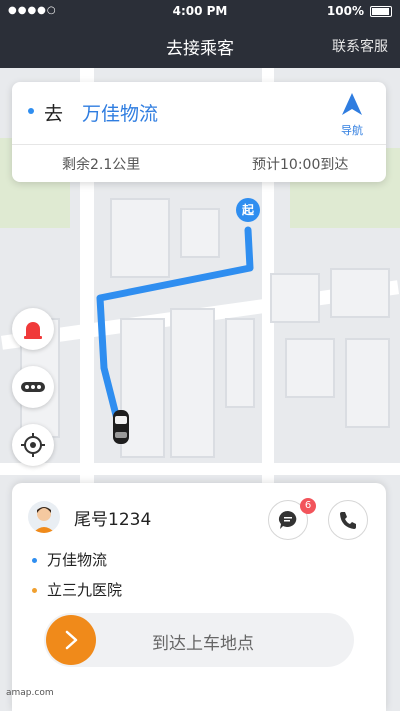  I want to click on slider-knob, so click(71, 640).